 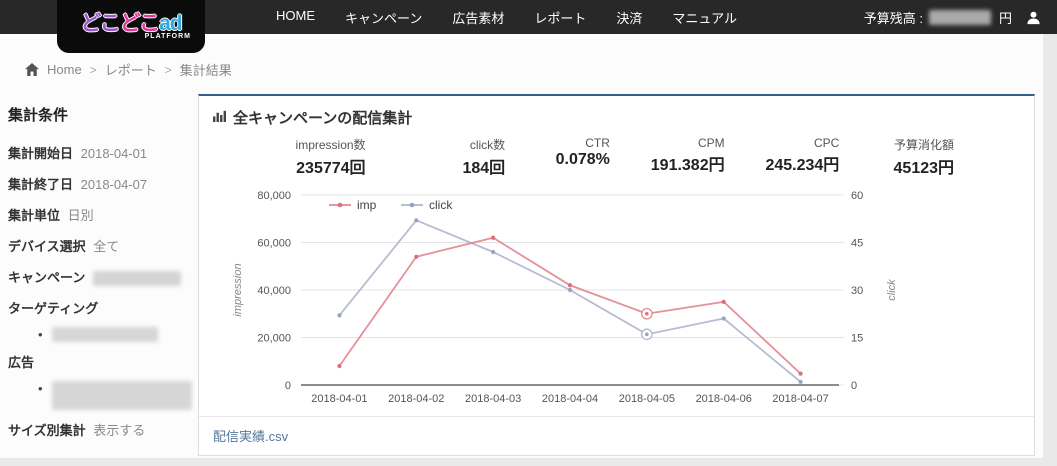 What do you see at coordinates (857, 291) in the screenshot?
I see `svg-text: 30` at bounding box center [857, 291].